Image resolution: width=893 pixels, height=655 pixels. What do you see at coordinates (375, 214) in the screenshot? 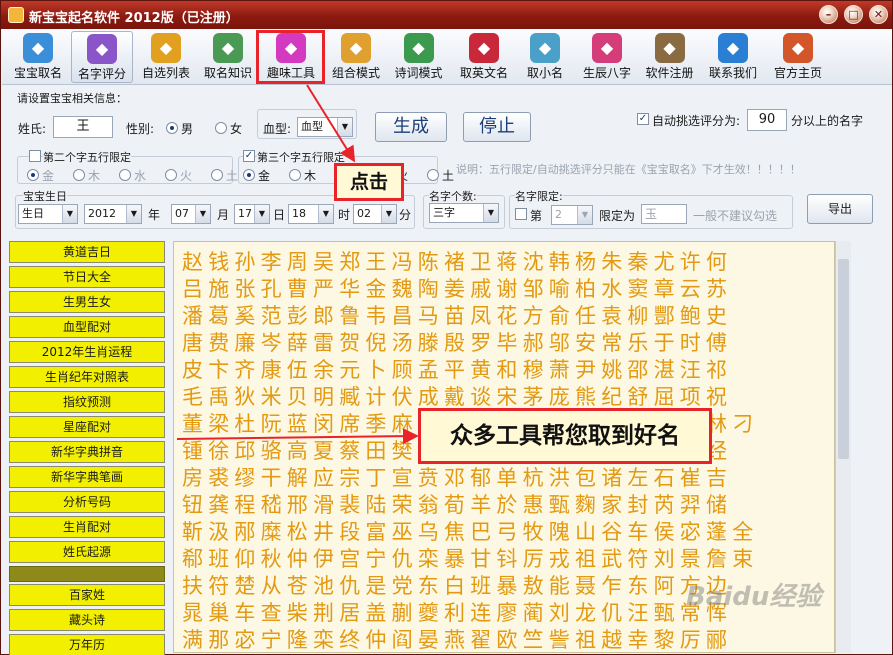
I see `minute-select: 02 ▼` at bounding box center [375, 214].